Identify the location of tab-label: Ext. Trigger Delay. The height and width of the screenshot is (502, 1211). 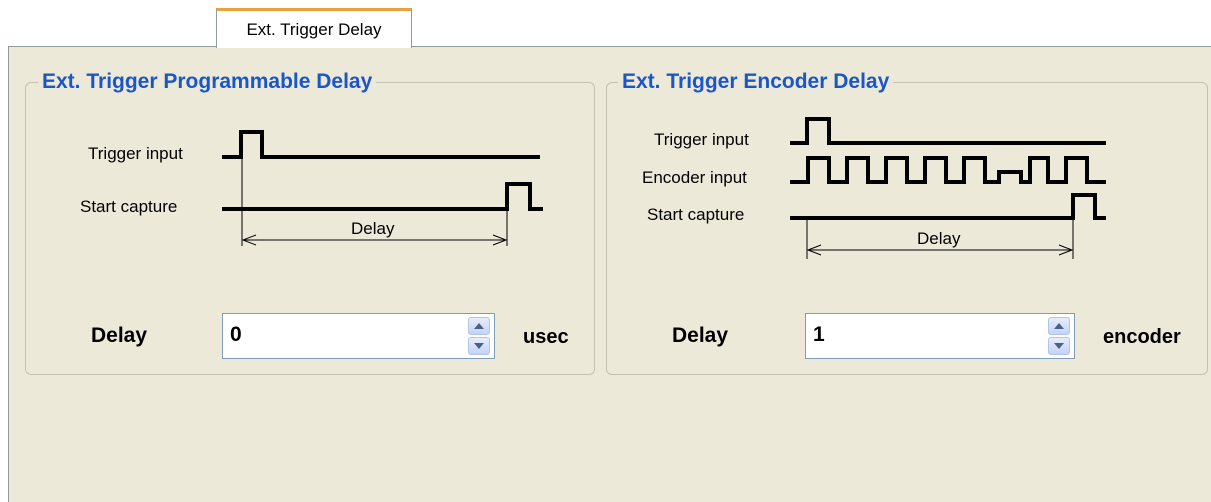
(314, 29).